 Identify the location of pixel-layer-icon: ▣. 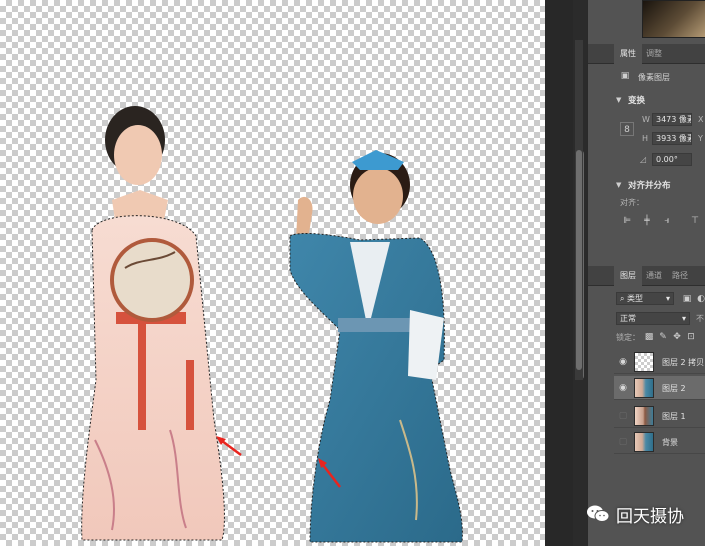
(625, 76).